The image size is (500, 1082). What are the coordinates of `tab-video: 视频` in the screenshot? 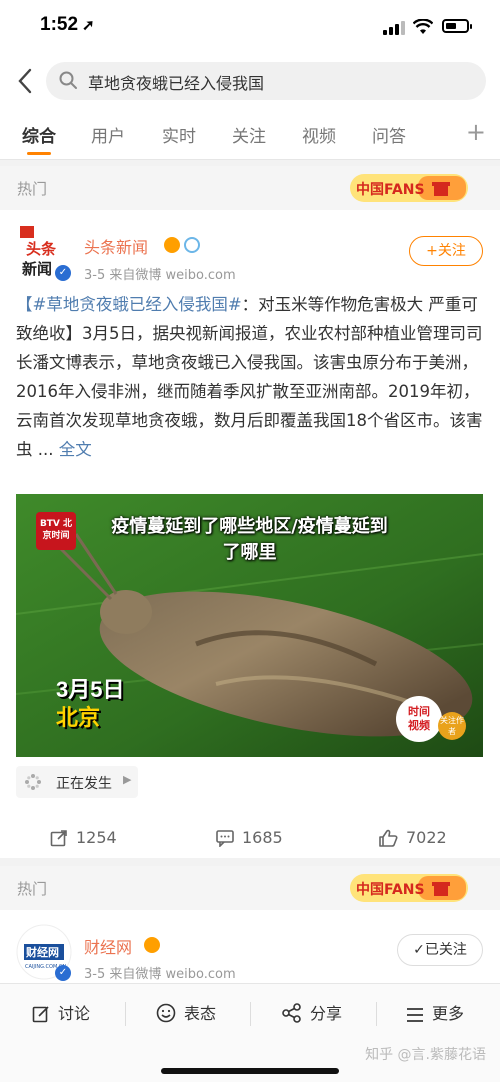 It's located at (319, 134).